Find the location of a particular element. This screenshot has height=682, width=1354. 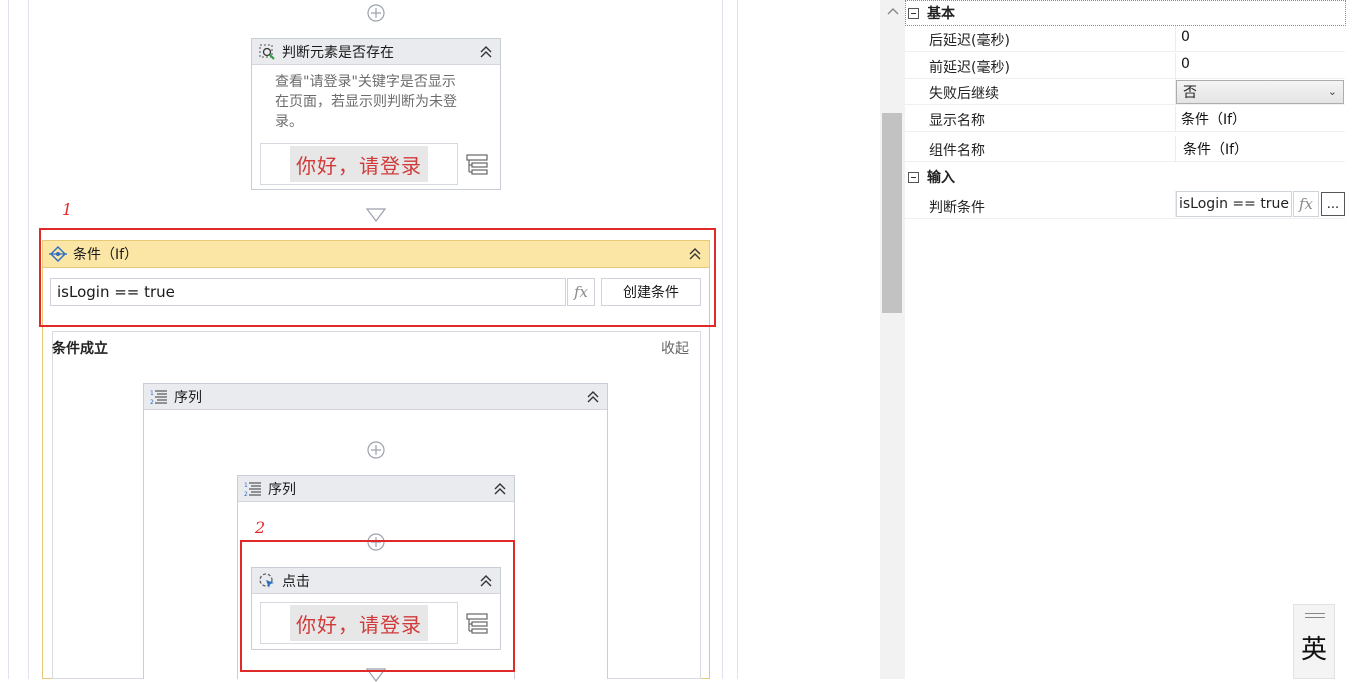

property-value: 条件（If） is located at coordinates (1216, 150).